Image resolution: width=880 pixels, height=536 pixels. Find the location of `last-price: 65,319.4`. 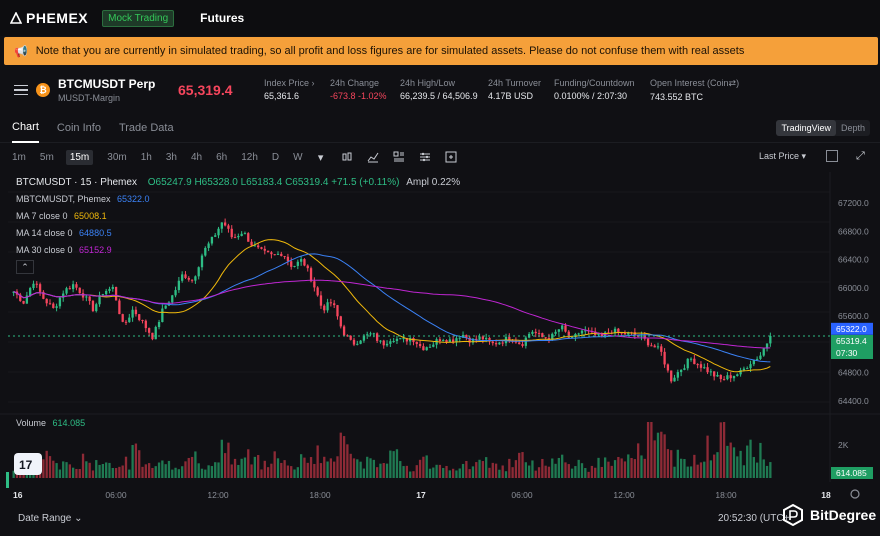

last-price: 65,319.4 is located at coordinates (205, 90).